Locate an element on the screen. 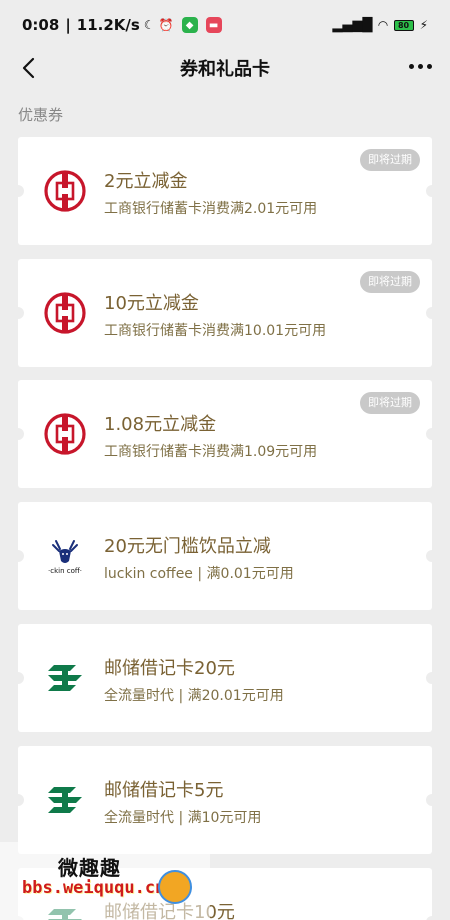 The height and width of the screenshot is (920, 450). coupon-title: 10元立减金 is located at coordinates (151, 303).